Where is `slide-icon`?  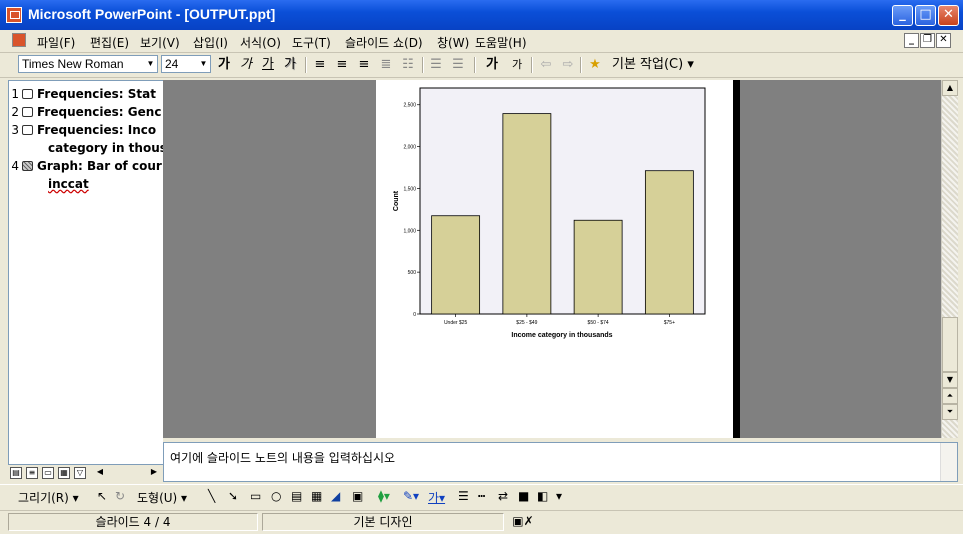 slide-icon is located at coordinates (27, 94).